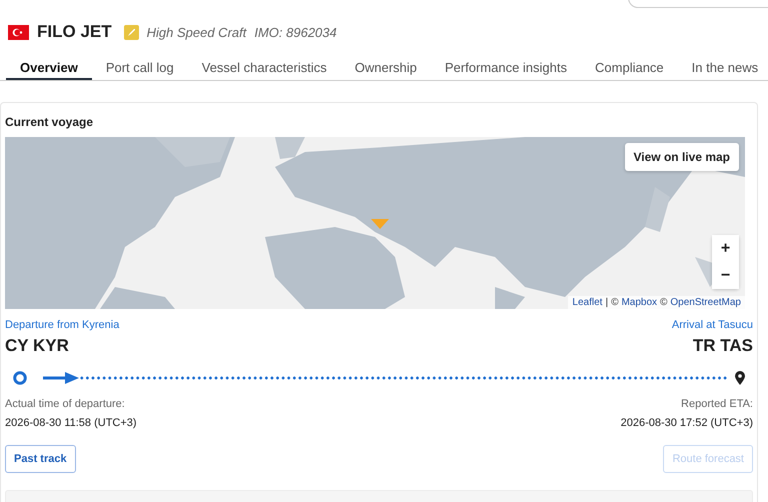 The height and width of the screenshot is (502, 768). Describe the element at coordinates (140, 66) in the screenshot. I see `tab: Port call log` at that location.